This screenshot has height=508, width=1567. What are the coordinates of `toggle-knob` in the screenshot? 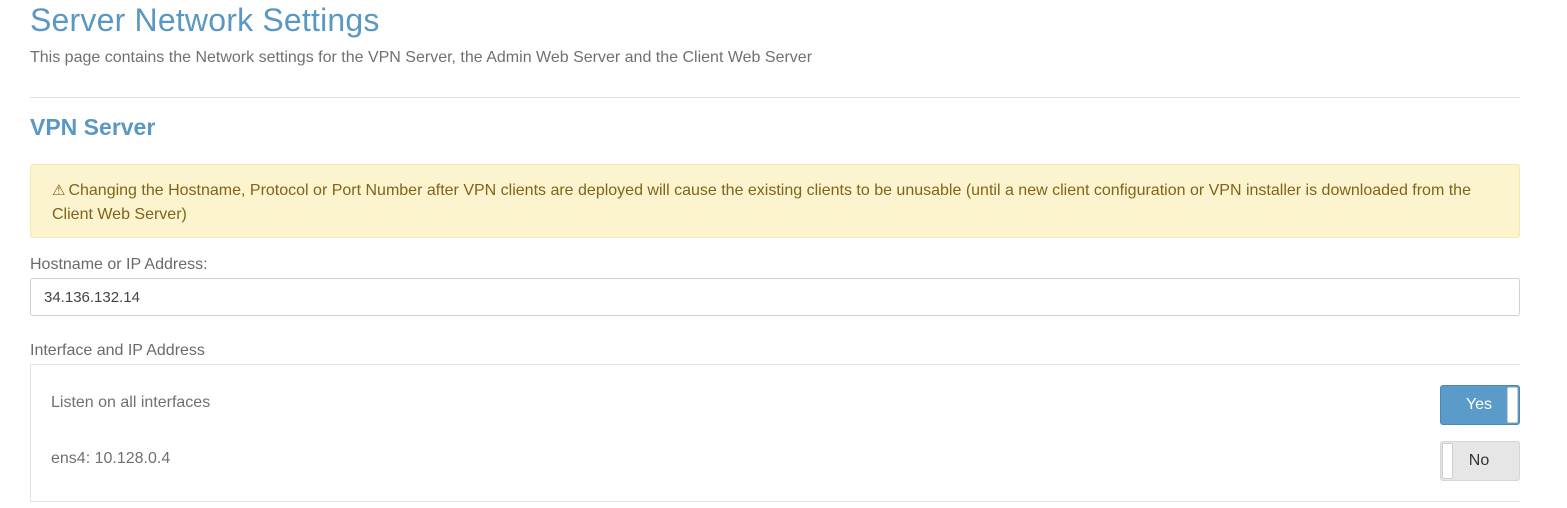 It's located at (1512, 405).